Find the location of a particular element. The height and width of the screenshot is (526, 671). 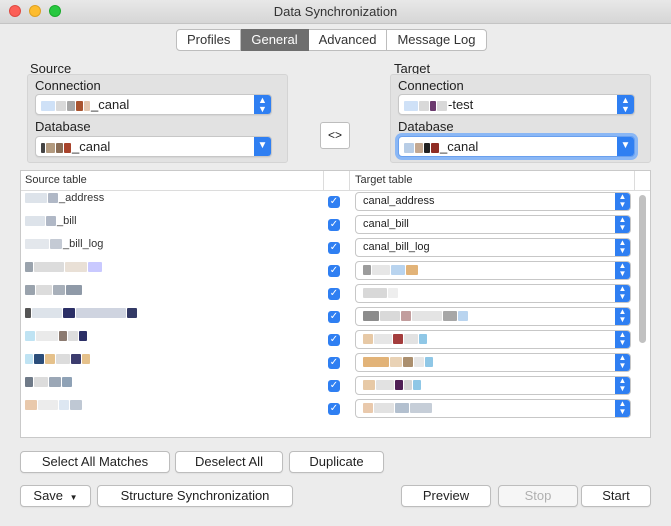

table-row: _bill_log ✓ canal_bill_log ▲ ▼ is located at coordinates (329, 248).